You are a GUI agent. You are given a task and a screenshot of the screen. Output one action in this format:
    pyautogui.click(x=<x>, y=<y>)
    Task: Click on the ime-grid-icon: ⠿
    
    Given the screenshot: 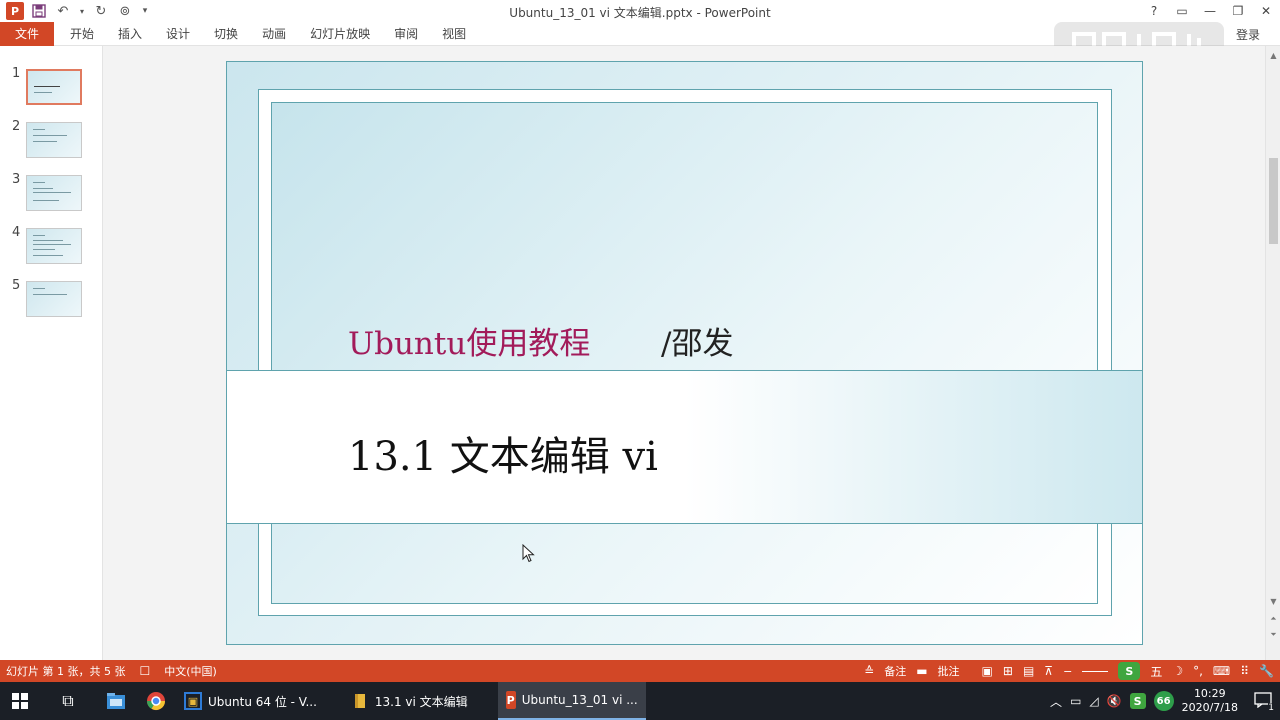 What is the action you would take?
    pyautogui.click(x=1244, y=671)
    